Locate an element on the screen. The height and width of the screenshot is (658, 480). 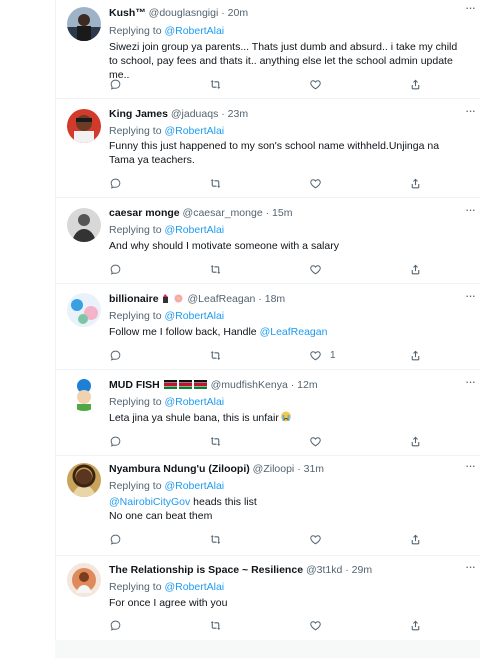
user-handle: @LeafReagan is located at coordinates (222, 299).